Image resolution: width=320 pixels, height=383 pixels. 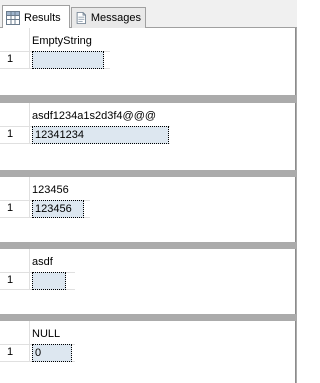 What do you see at coordinates (148, 14) in the screenshot?
I see `result-tabs: Results Messages` at bounding box center [148, 14].